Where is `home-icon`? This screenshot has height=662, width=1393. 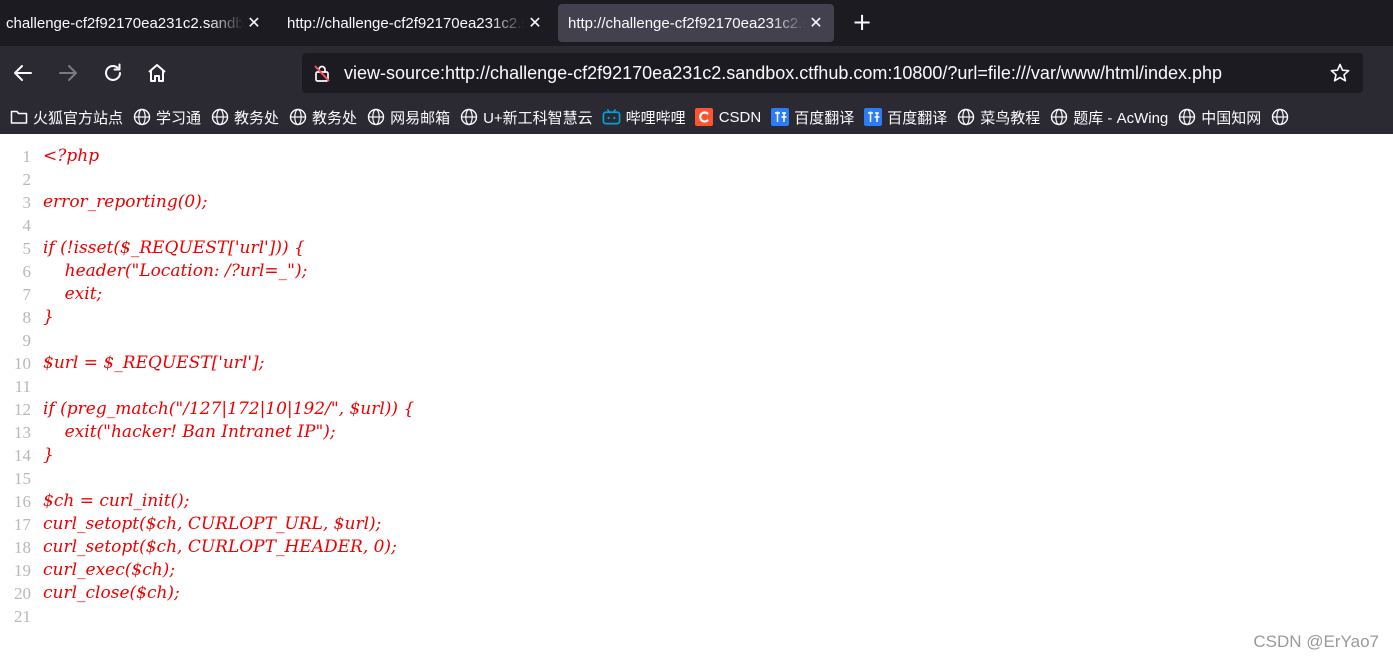 home-icon is located at coordinates (157, 73).